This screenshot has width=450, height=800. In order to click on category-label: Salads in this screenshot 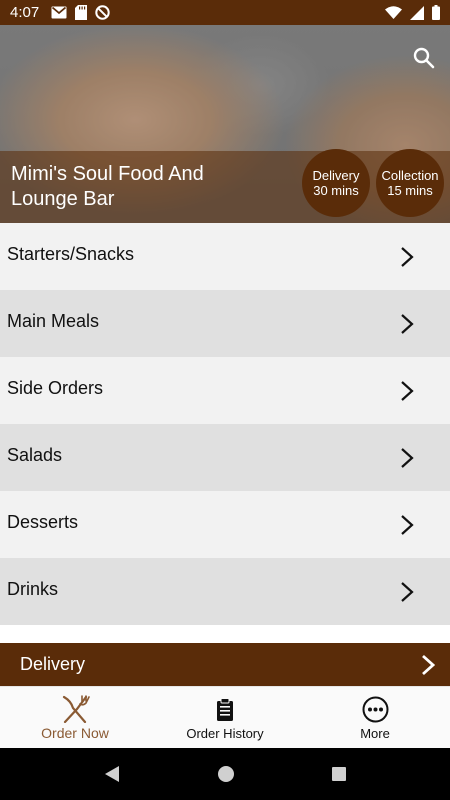, I will do `click(35, 455)`.